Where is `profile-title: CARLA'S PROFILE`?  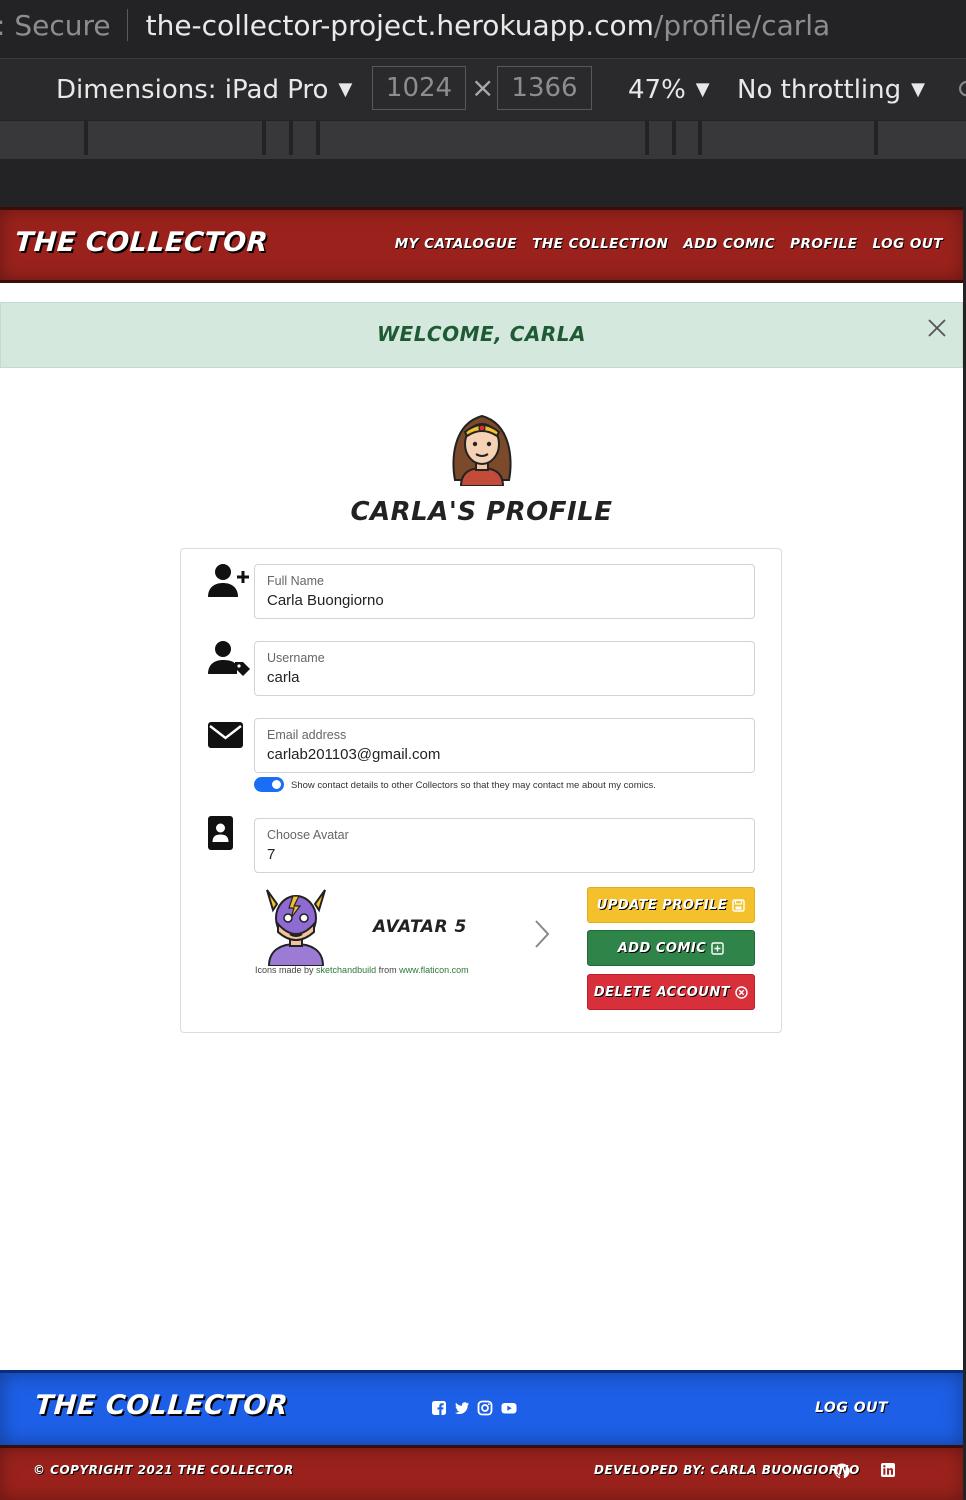
profile-title: CARLA'S PROFILE is located at coordinates (481, 512).